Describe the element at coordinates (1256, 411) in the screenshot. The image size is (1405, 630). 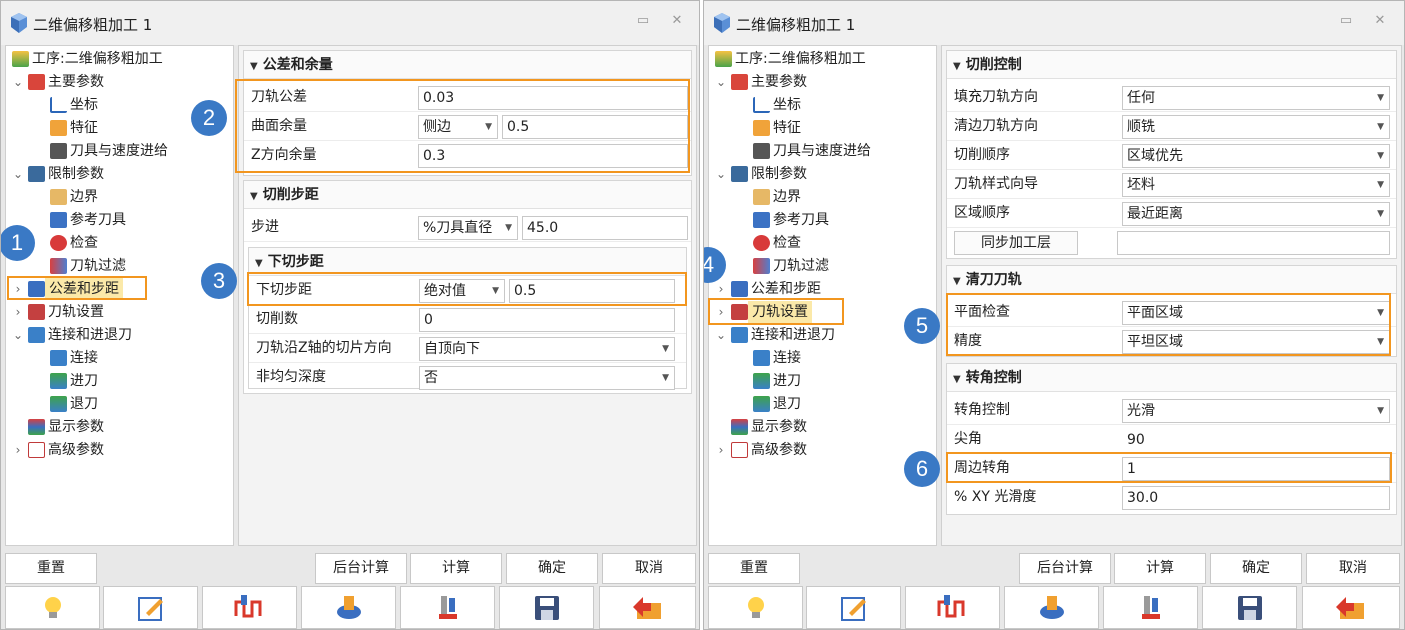
I see `corner-control-select: 光滑 ▼` at that location.